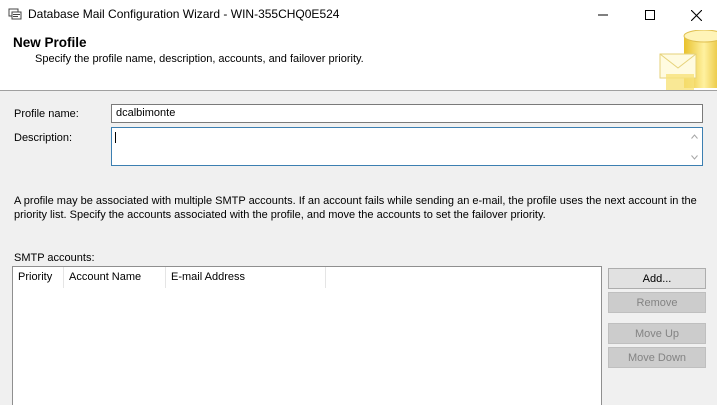 The image size is (717, 405). Describe the element at coordinates (657, 333) in the screenshot. I see `move-up-button: Move Up` at that location.